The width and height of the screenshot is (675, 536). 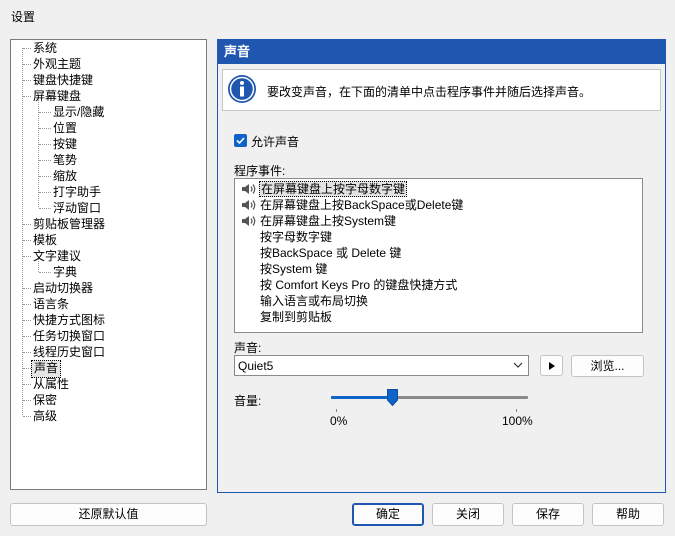 What do you see at coordinates (248, 348) in the screenshot?
I see `sound-label: 声音:` at bounding box center [248, 348].